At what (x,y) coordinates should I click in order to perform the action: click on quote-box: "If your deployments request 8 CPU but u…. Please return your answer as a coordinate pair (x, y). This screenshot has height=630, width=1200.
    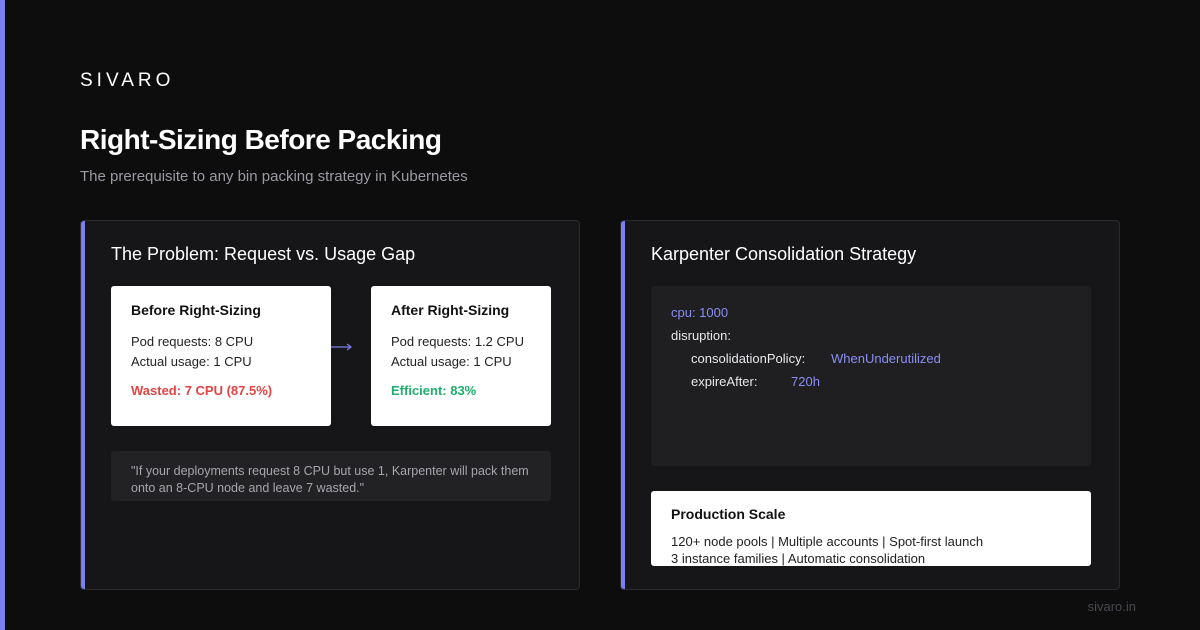
    Looking at the image, I should click on (331, 476).